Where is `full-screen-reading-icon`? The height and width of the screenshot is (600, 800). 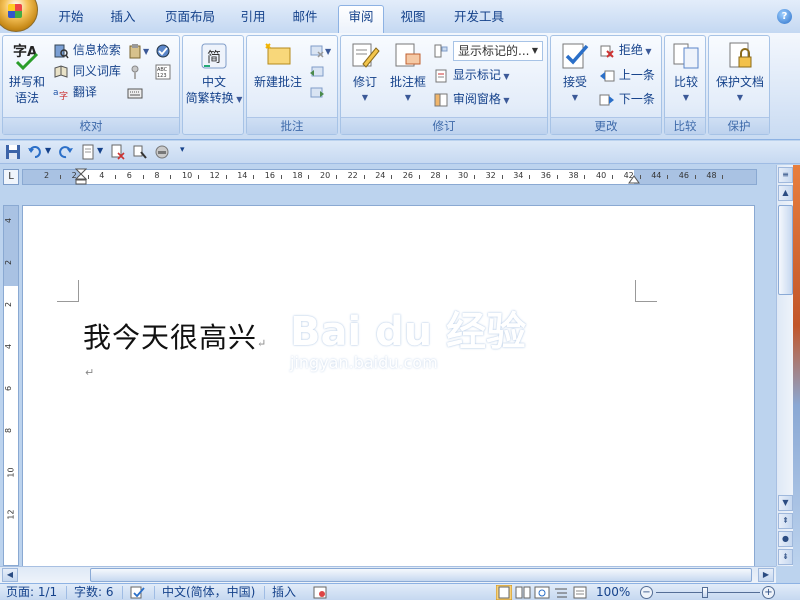
full-screen-reading-icon is located at coordinates (523, 592).